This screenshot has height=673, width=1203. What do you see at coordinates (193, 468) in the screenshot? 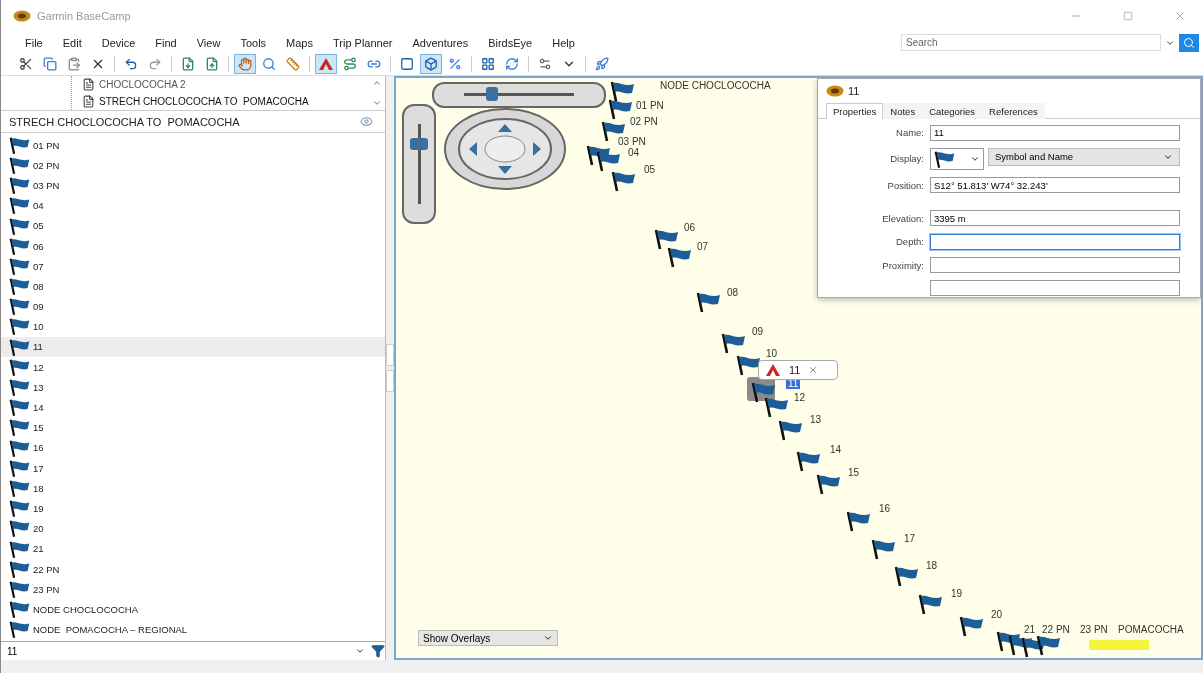
I see `waypoint-row: 17` at bounding box center [193, 468].